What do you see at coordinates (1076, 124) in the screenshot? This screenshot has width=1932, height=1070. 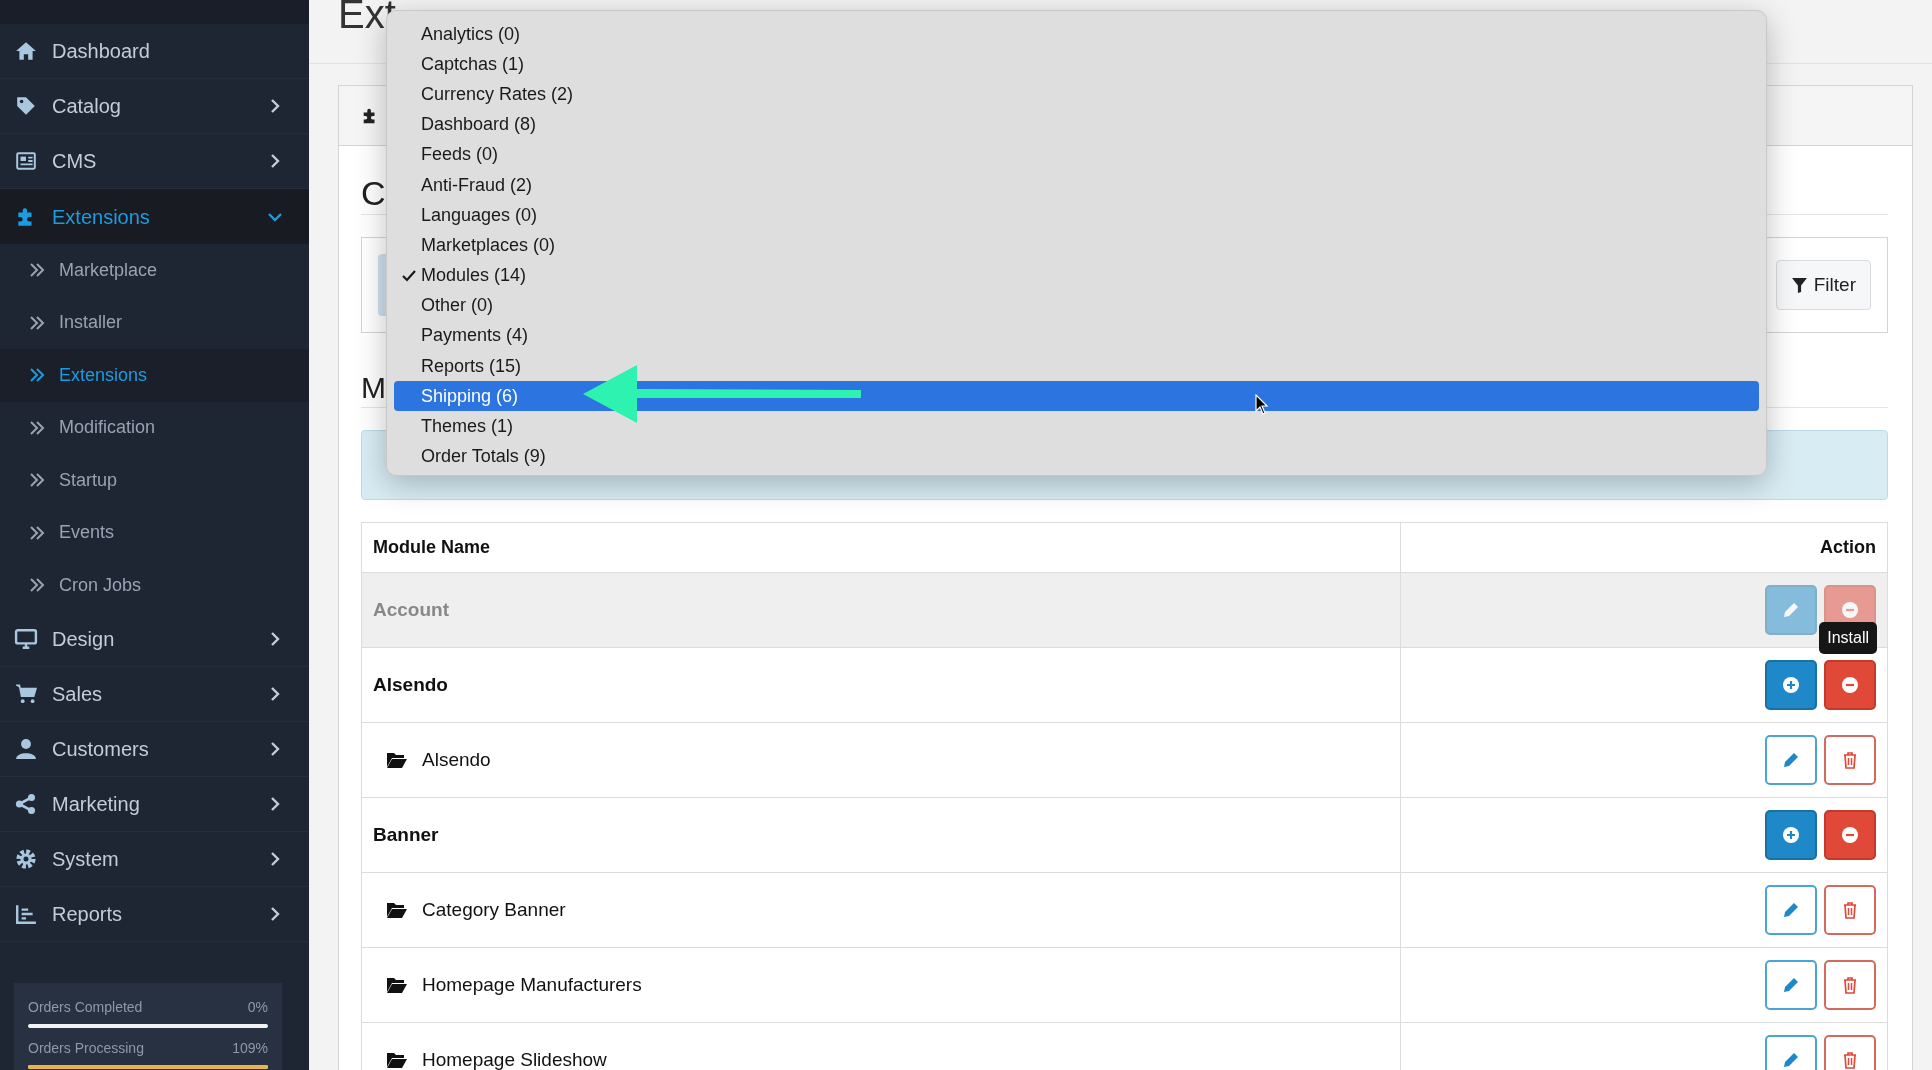 I see `dropdown-option: Dashboard (8)` at bounding box center [1076, 124].